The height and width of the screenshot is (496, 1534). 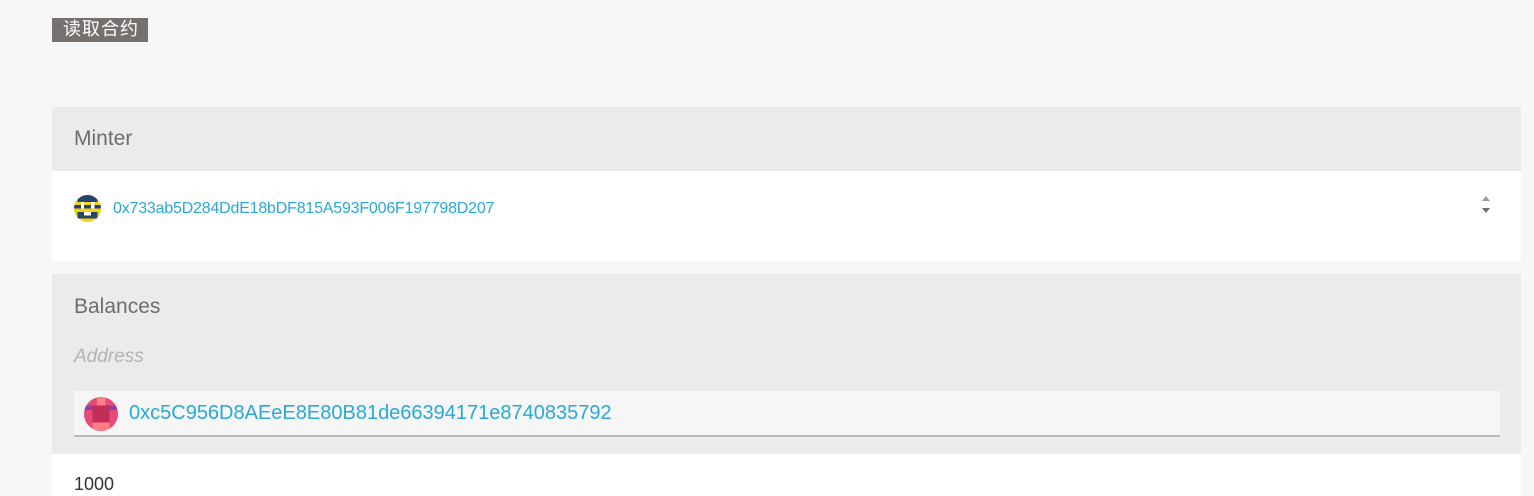 What do you see at coordinates (109, 356) in the screenshot?
I see `address-field-label: Address` at bounding box center [109, 356].